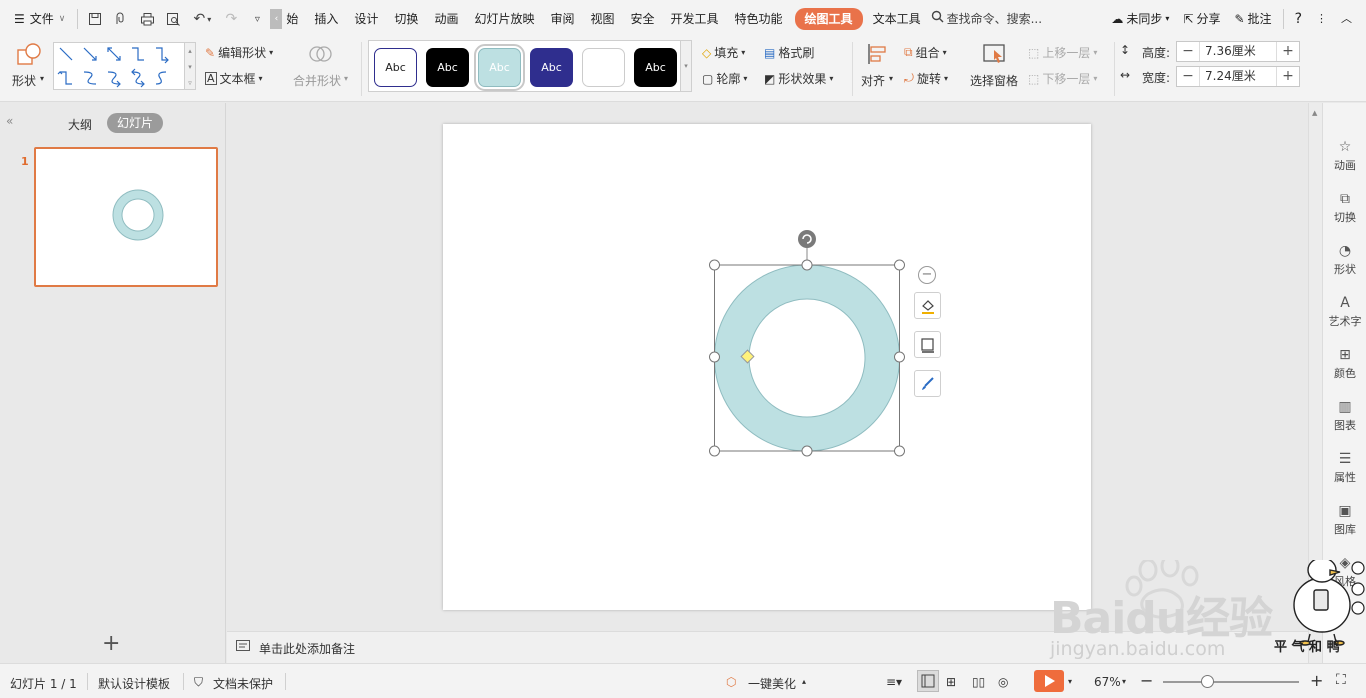  I want to click on shape-effect-button: ◩ 形状效果 ▾, so click(798, 78).